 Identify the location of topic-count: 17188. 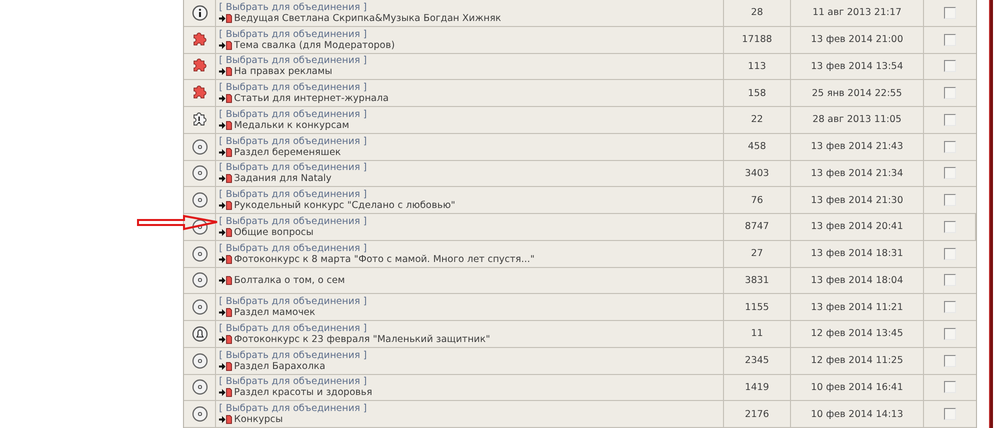
(757, 40).